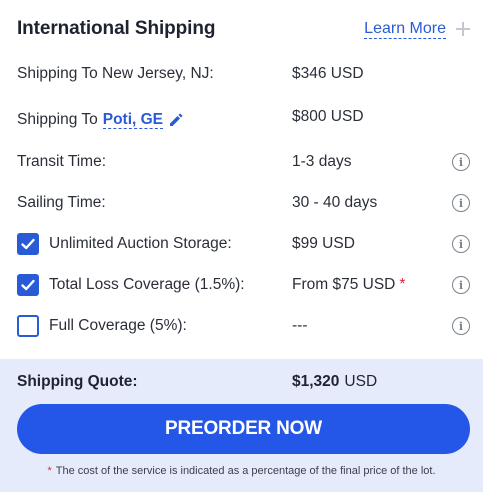 This screenshot has height=492, width=483. Describe the element at coordinates (243, 203) in the screenshot. I see `row-sailing-time: Sailing Time: 30 - 40 days i` at that location.